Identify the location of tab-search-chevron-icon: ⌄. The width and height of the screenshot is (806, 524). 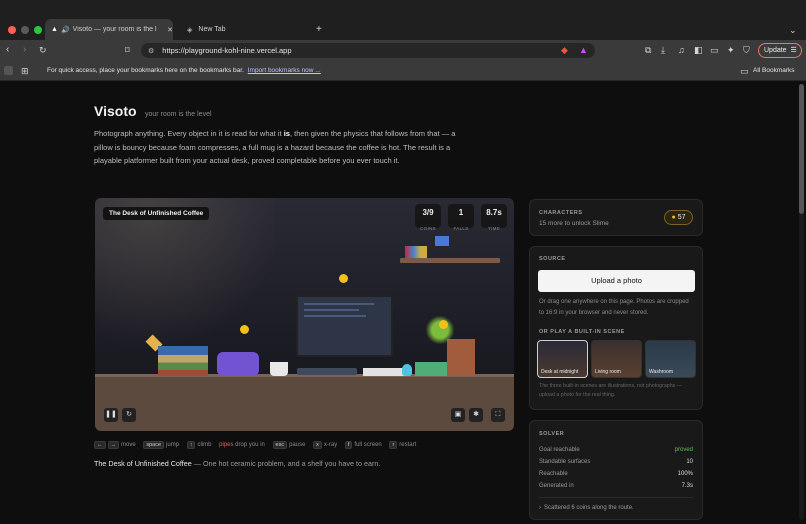
(793, 30).